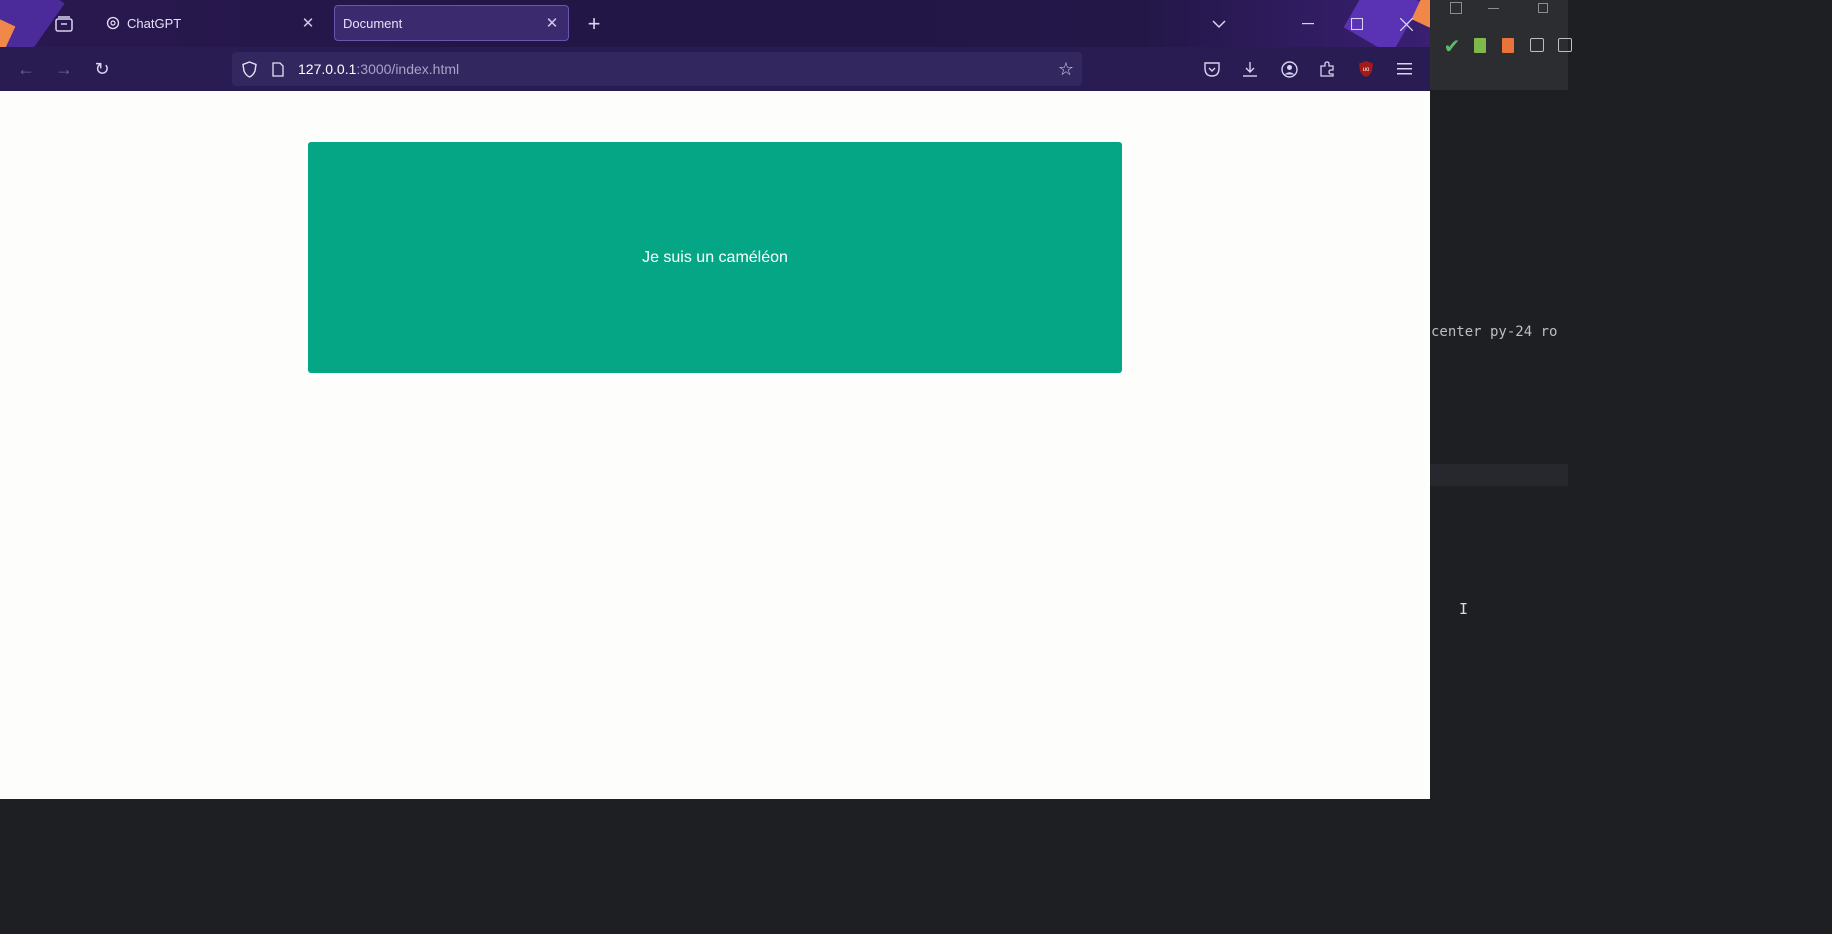  I want to click on new-tab-icon: +, so click(594, 23).